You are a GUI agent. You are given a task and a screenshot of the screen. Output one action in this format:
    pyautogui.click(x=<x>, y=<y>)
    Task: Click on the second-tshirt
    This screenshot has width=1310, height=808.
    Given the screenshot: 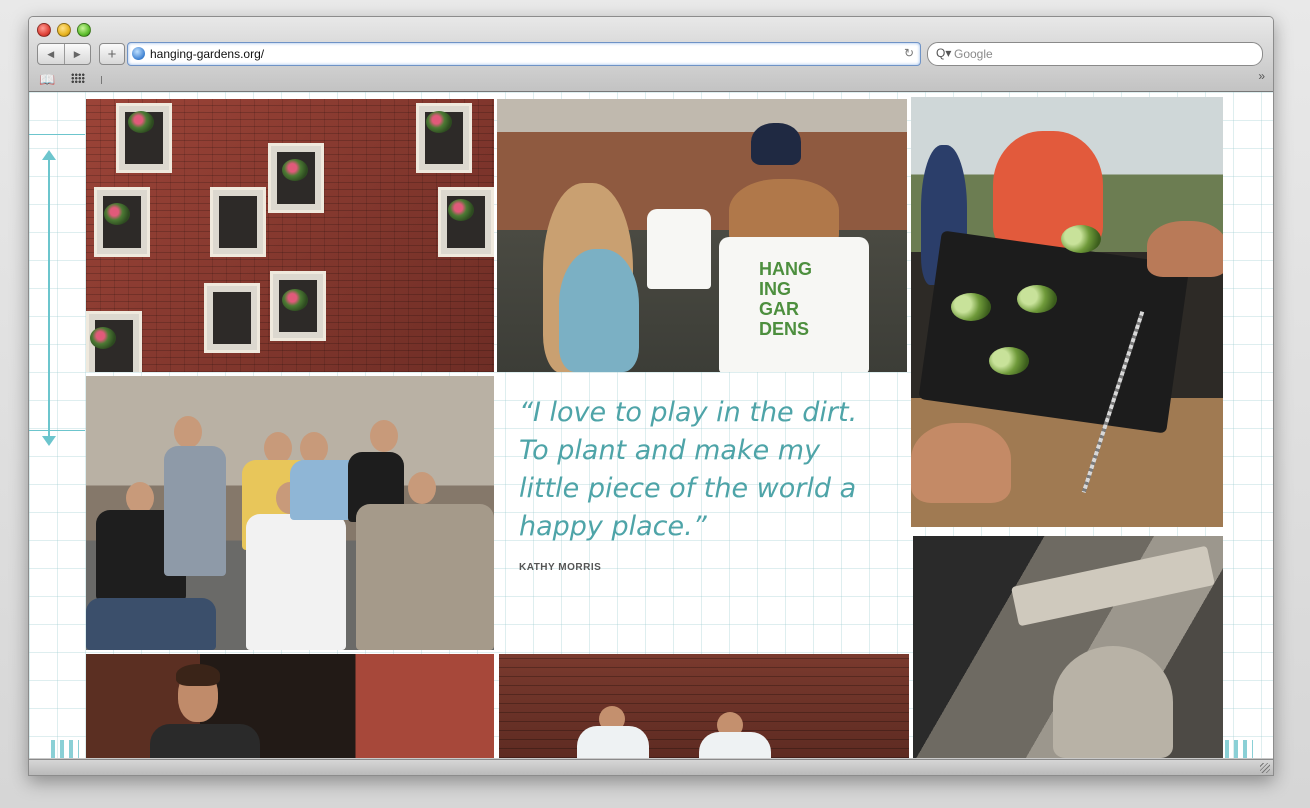 What is the action you would take?
    pyautogui.click(x=679, y=249)
    